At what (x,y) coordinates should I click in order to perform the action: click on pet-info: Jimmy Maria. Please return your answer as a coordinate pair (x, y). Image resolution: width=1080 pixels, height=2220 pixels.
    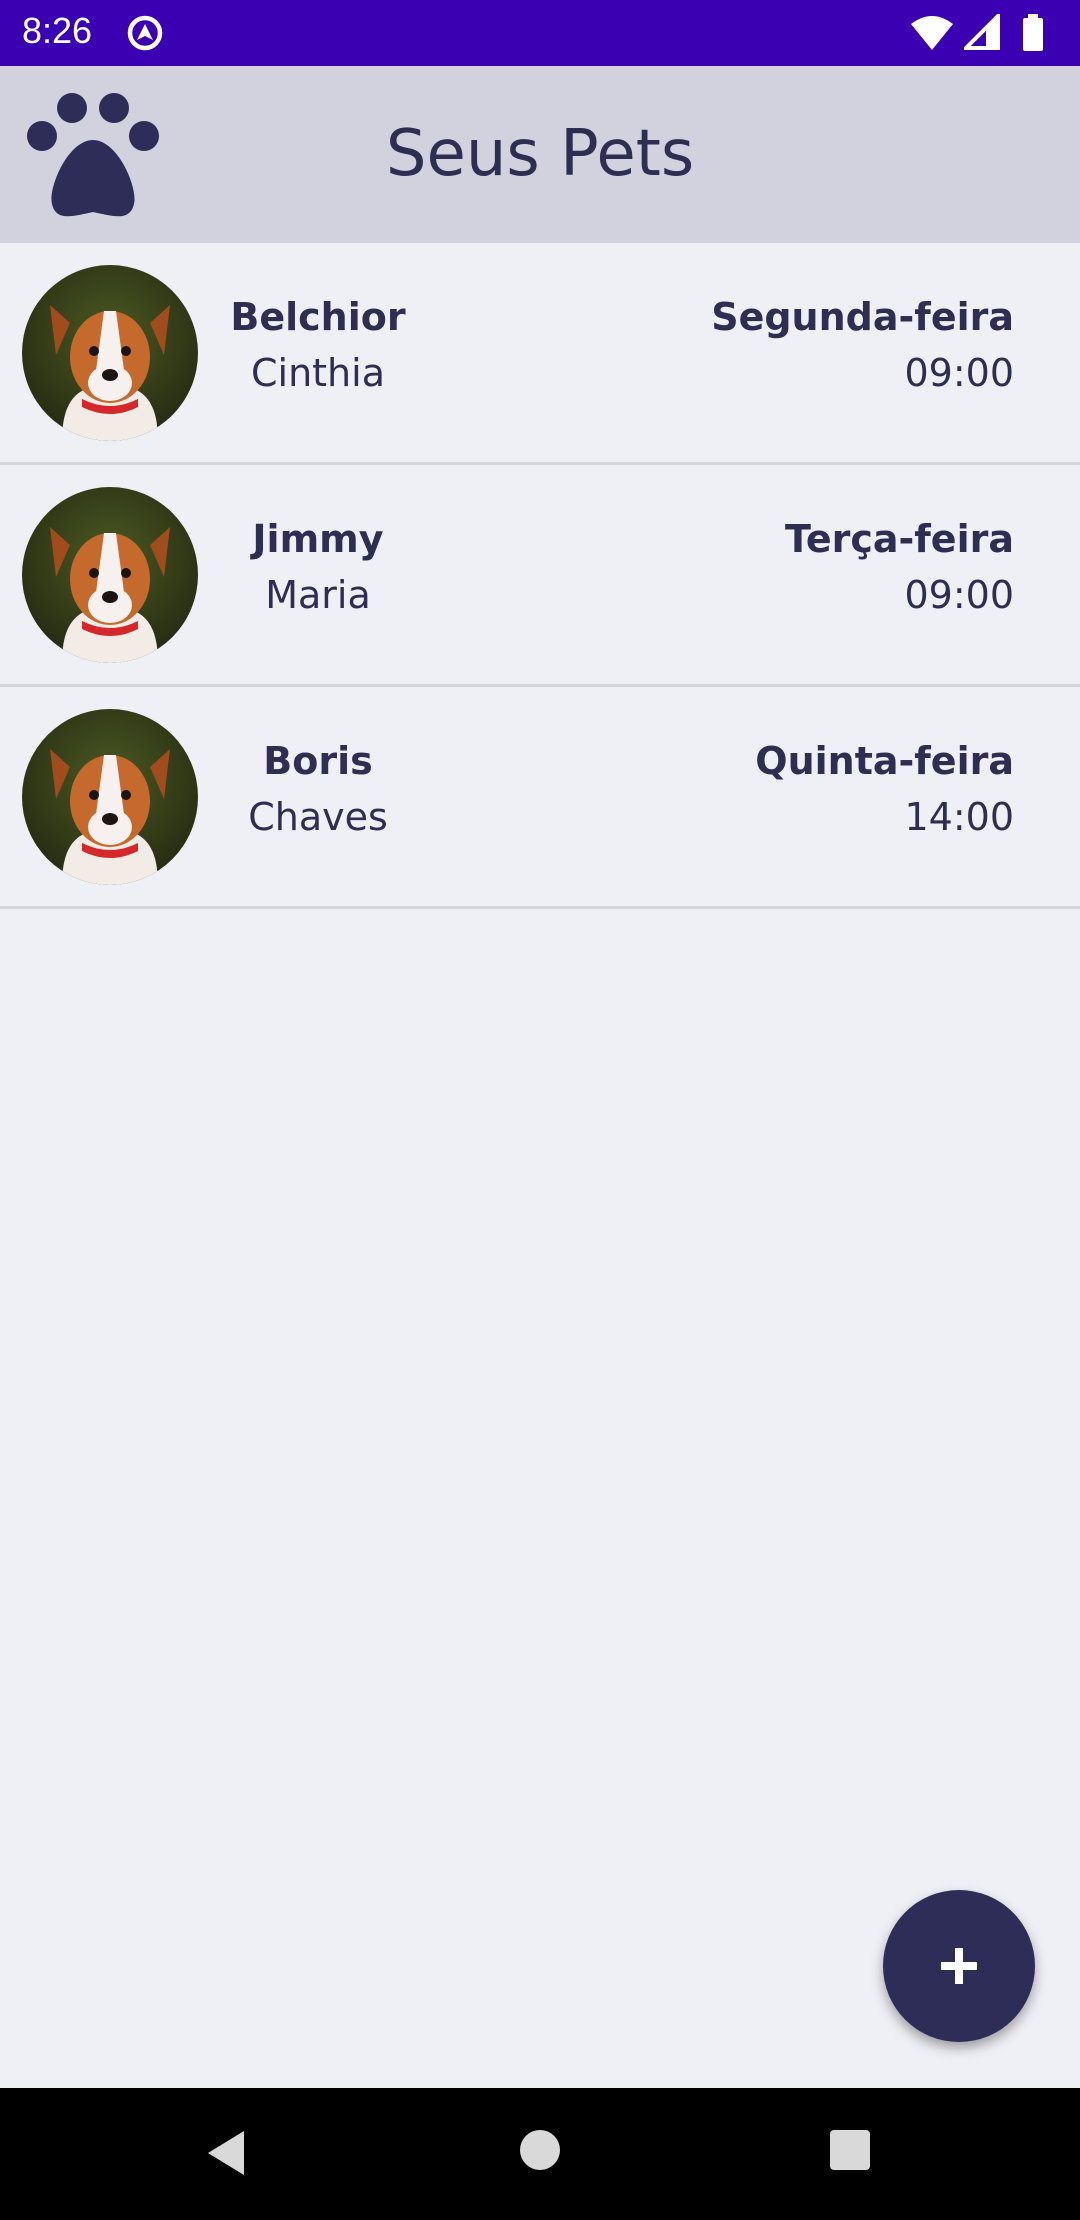
    Looking at the image, I should click on (318, 569).